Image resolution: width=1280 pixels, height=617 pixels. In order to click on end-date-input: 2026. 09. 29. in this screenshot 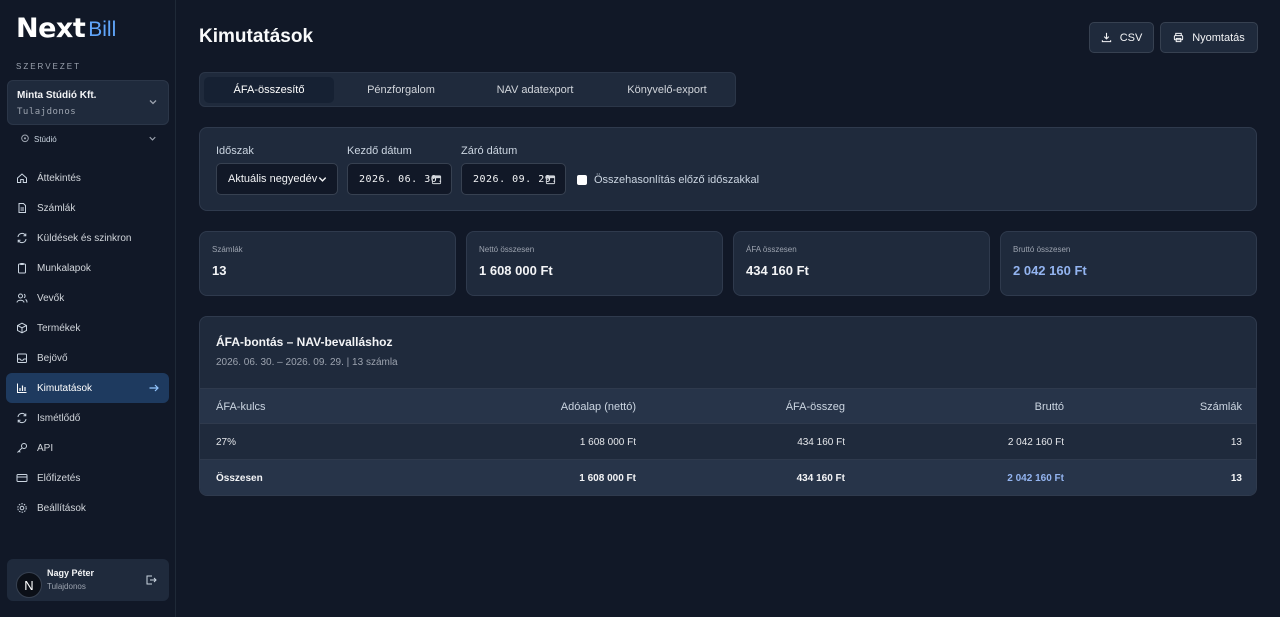, I will do `click(513, 179)`.